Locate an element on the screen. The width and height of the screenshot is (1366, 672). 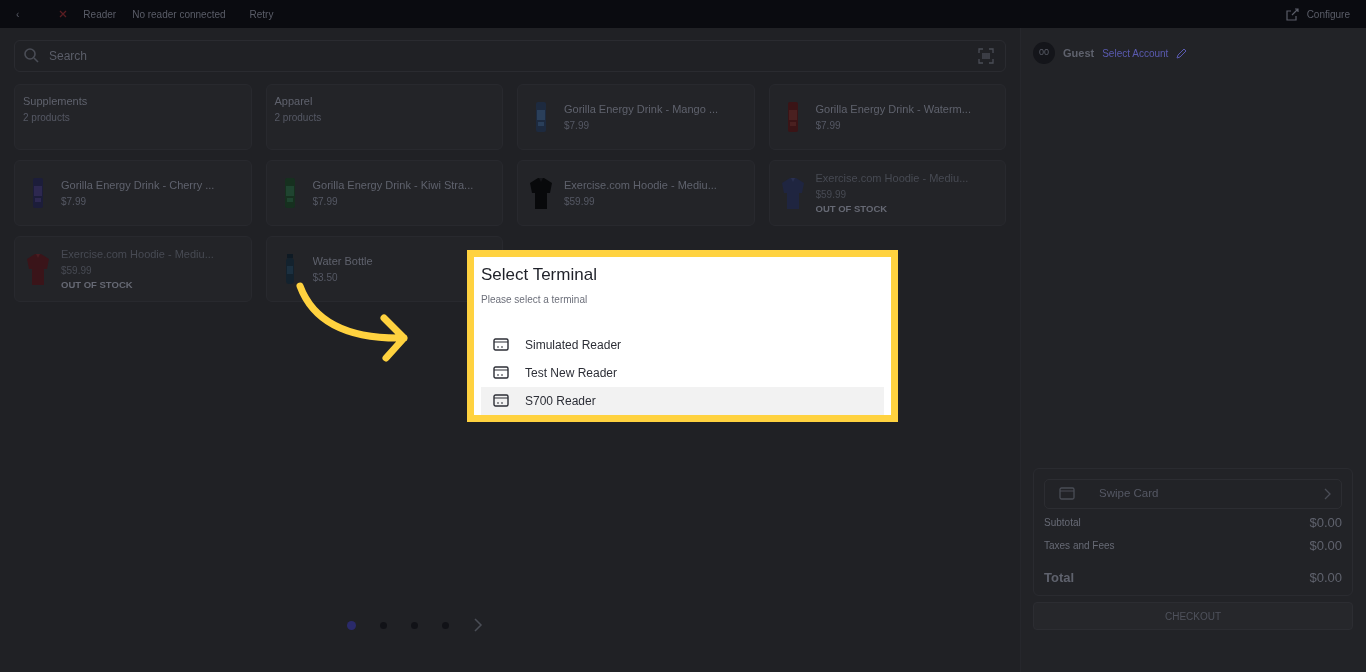
reader-status: No reader connected is located at coordinates (179, 14).